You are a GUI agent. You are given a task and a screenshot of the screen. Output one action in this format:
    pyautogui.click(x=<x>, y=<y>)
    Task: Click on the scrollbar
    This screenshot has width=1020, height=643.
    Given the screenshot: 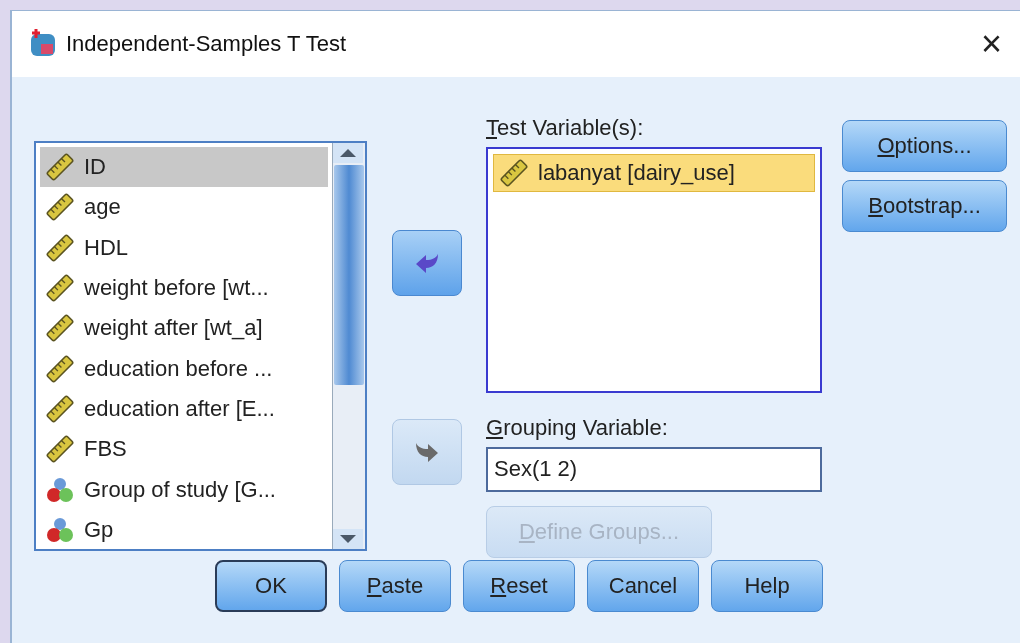 What is the action you would take?
    pyautogui.click(x=348, y=346)
    